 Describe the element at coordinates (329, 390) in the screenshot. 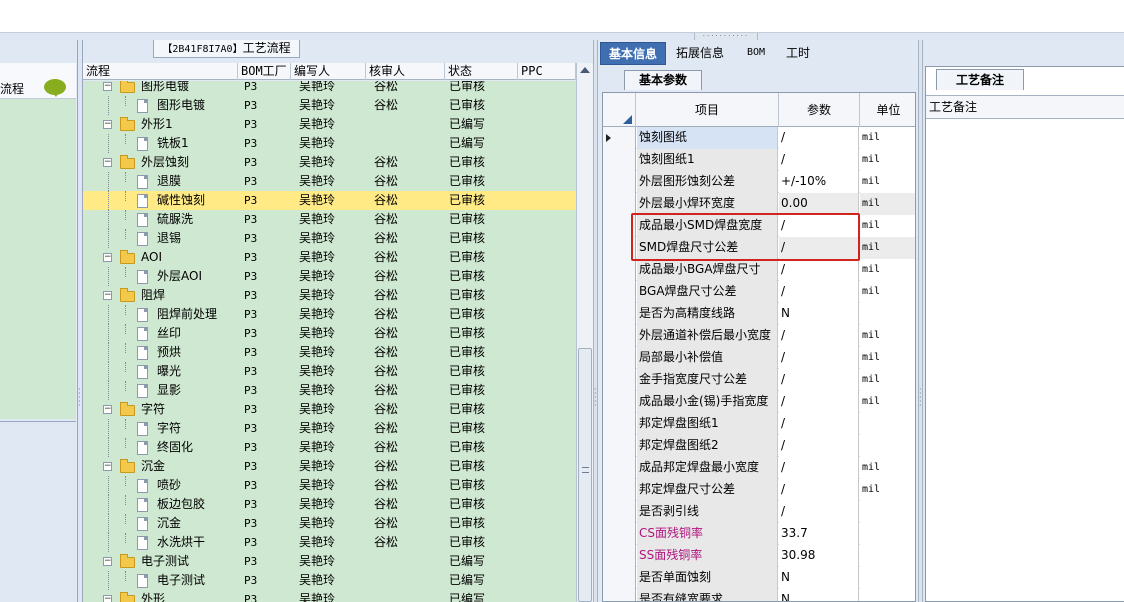

I see `table-row: 显影 P3 吴艳玲 谷松 已审核` at that location.